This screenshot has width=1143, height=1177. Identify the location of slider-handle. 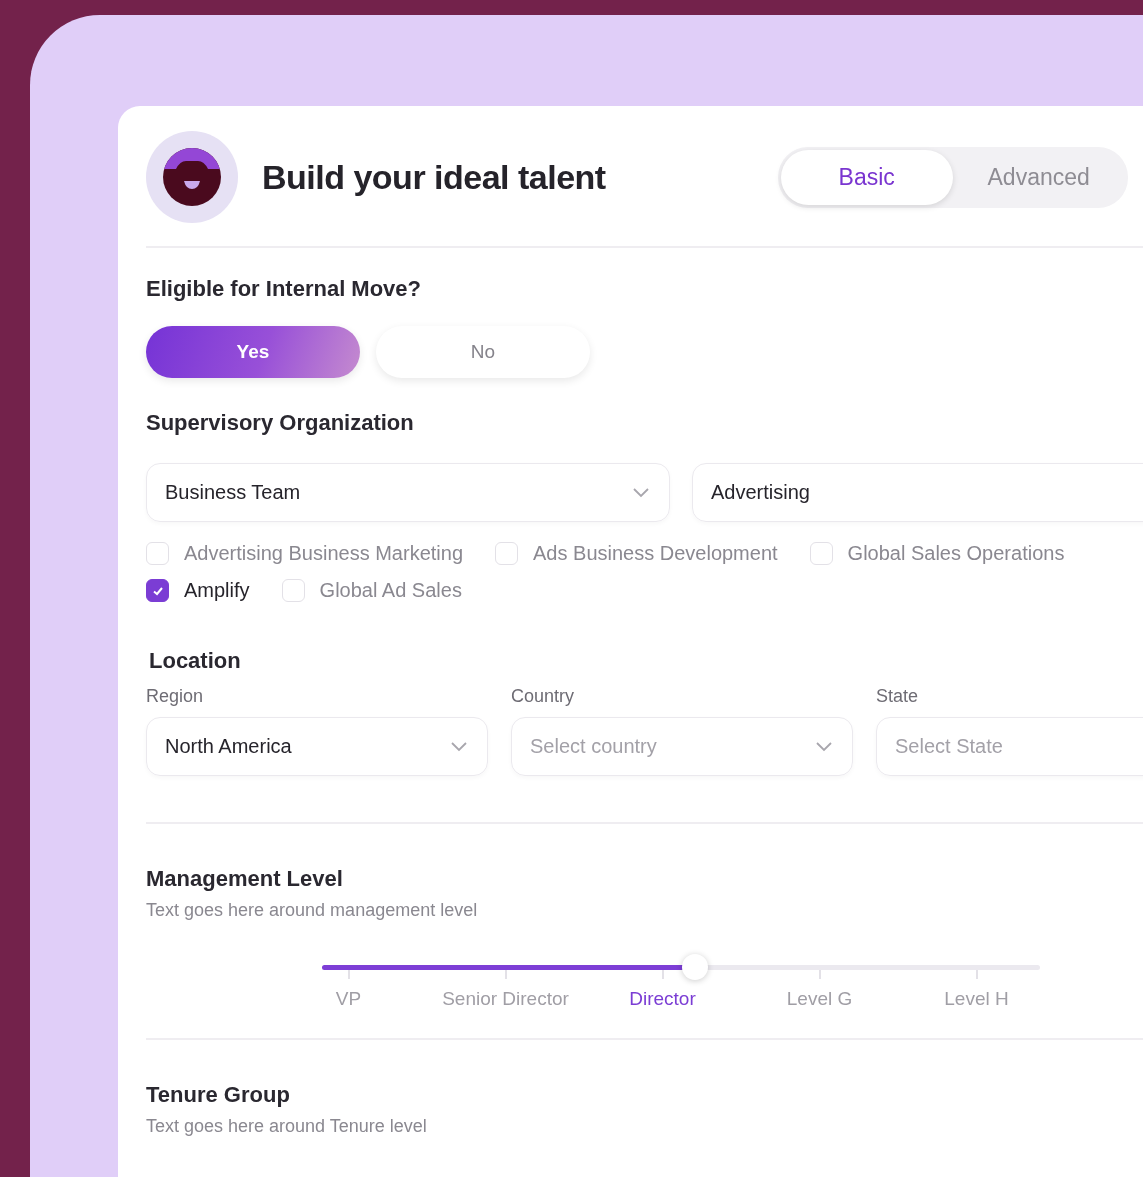
(695, 967).